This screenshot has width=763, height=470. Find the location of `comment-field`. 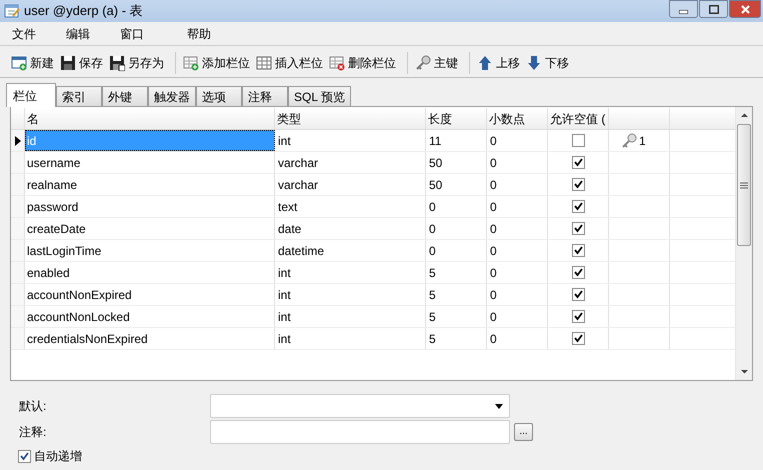

comment-field is located at coordinates (360, 432).